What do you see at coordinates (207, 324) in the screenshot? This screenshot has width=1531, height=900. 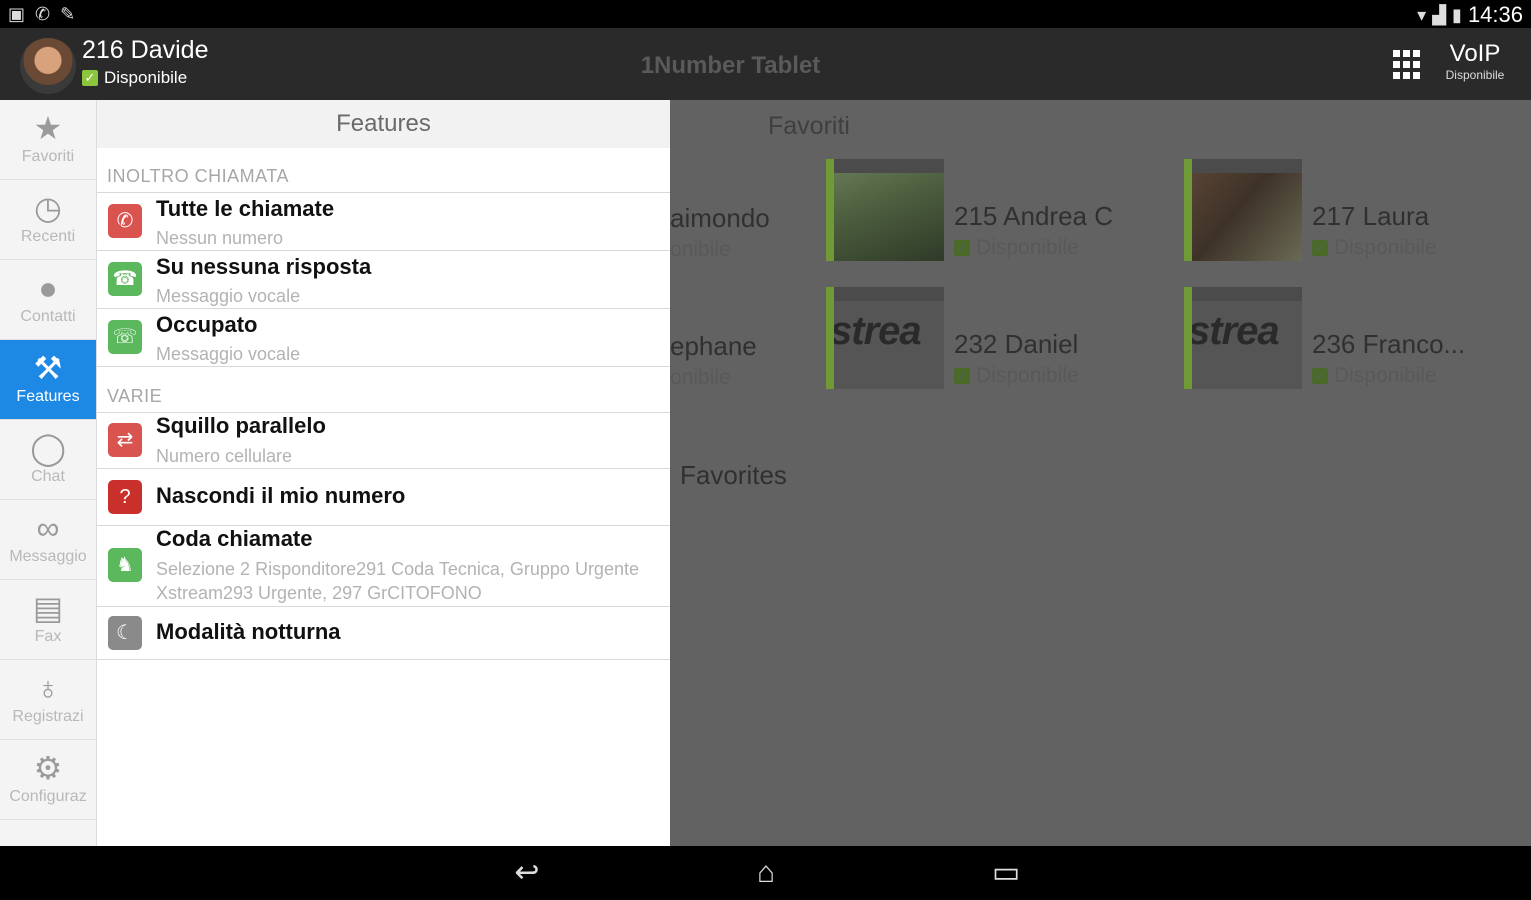 I see `feature-title: Occupato` at bounding box center [207, 324].